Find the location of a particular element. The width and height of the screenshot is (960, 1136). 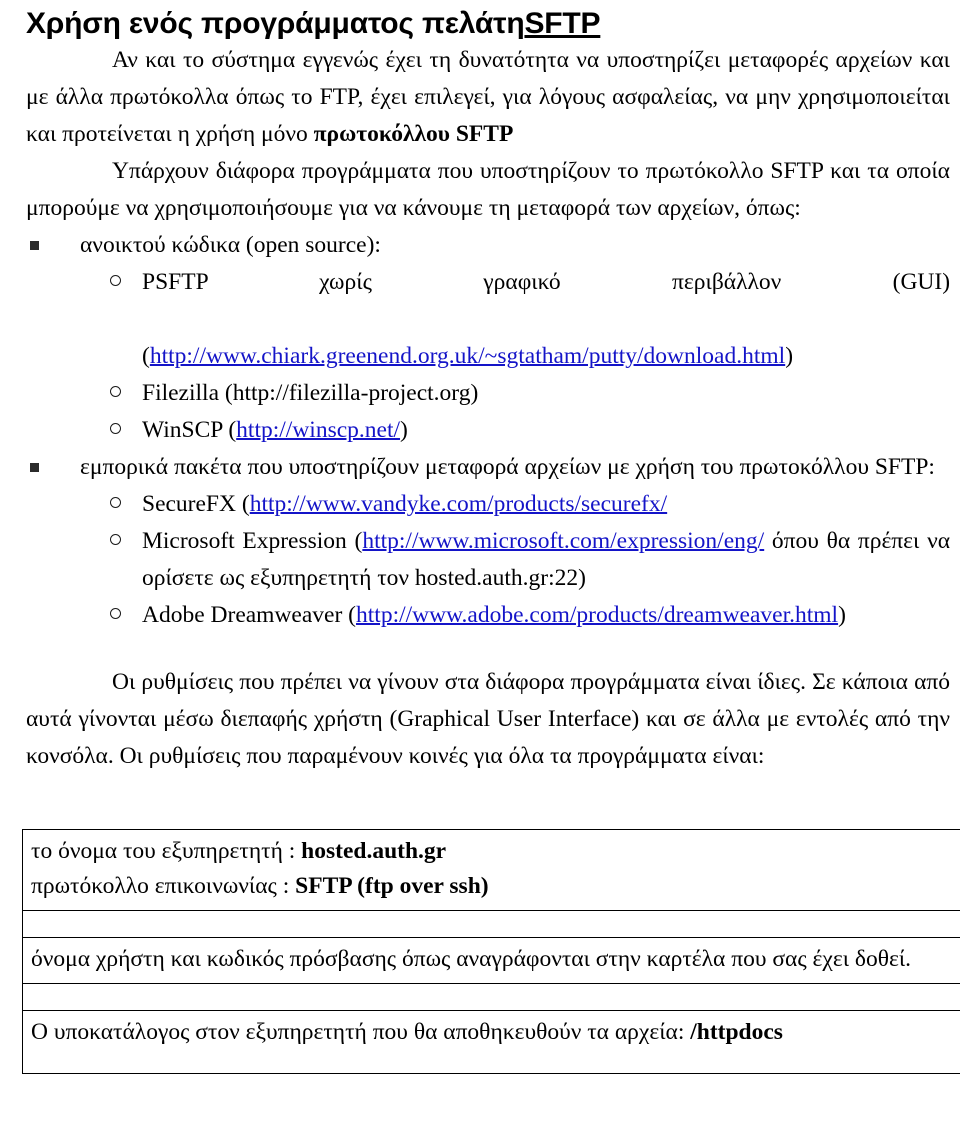

list-item-filezilla: Filezilla (http://filezilla-project.org) is located at coordinates (488, 393).